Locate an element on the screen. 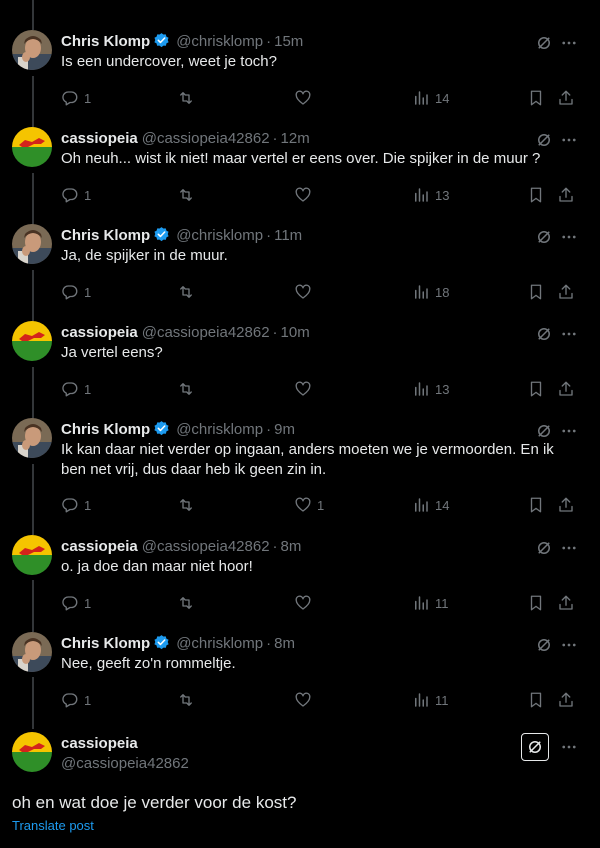 This screenshot has height=848, width=600. author-name: cassiopeia is located at coordinates (99, 744).